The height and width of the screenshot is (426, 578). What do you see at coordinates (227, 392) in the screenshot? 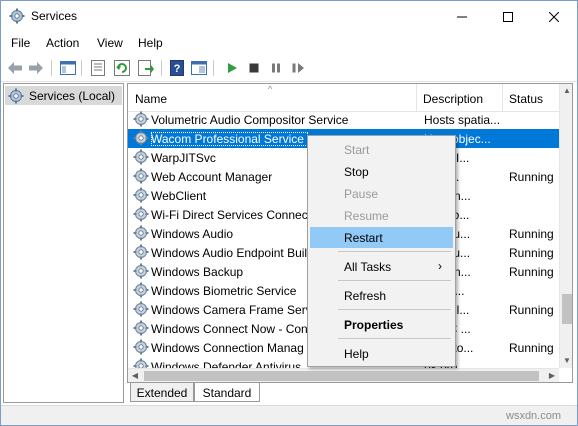
I see `tab-standard: Standard` at bounding box center [227, 392].